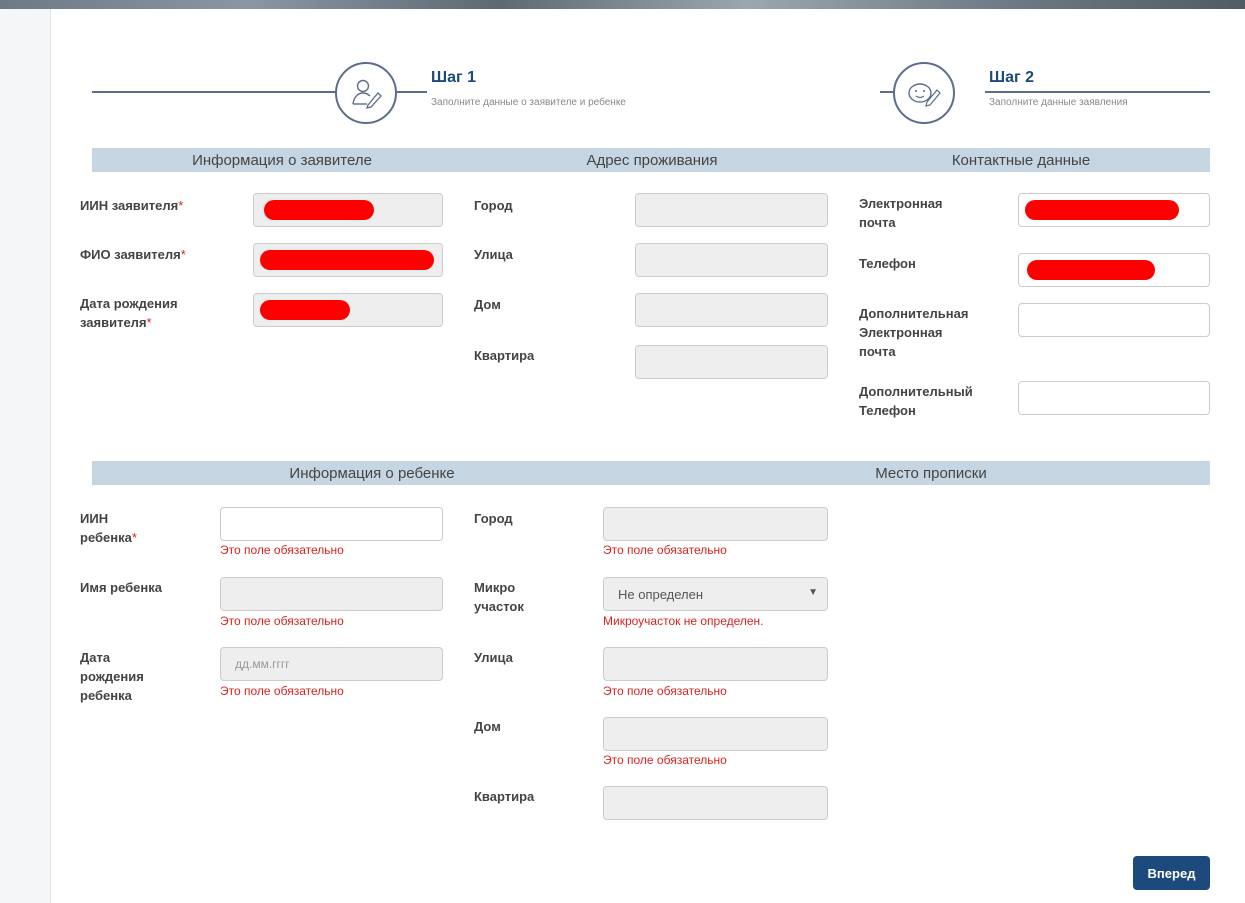 The width and height of the screenshot is (1245, 903). I want to click on registration-apartment-label: Квартира, so click(504, 796).